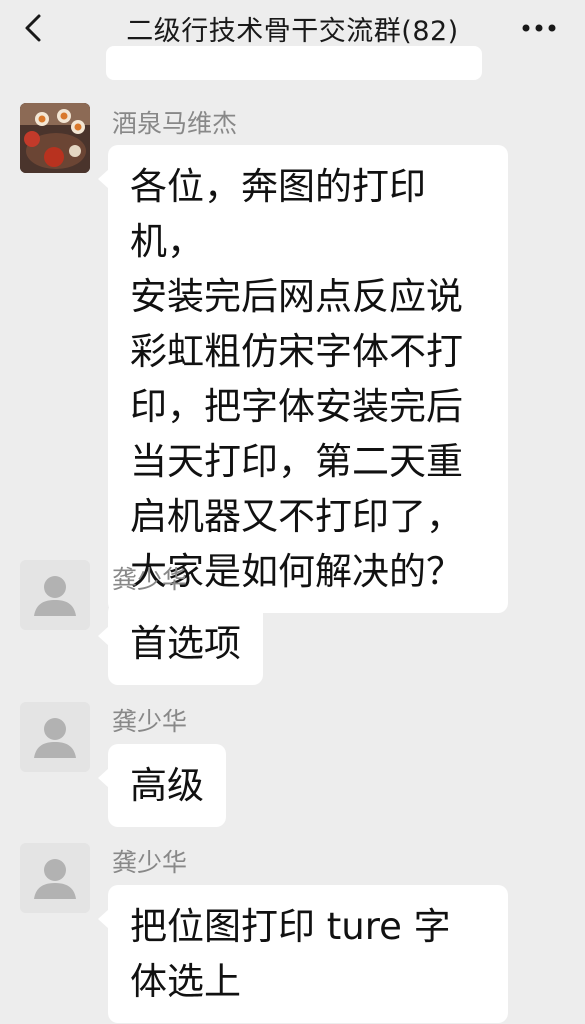 This screenshot has height=1024, width=585. I want to click on chat-title: 二级行技术骨干交流群(82), so click(292, 31).